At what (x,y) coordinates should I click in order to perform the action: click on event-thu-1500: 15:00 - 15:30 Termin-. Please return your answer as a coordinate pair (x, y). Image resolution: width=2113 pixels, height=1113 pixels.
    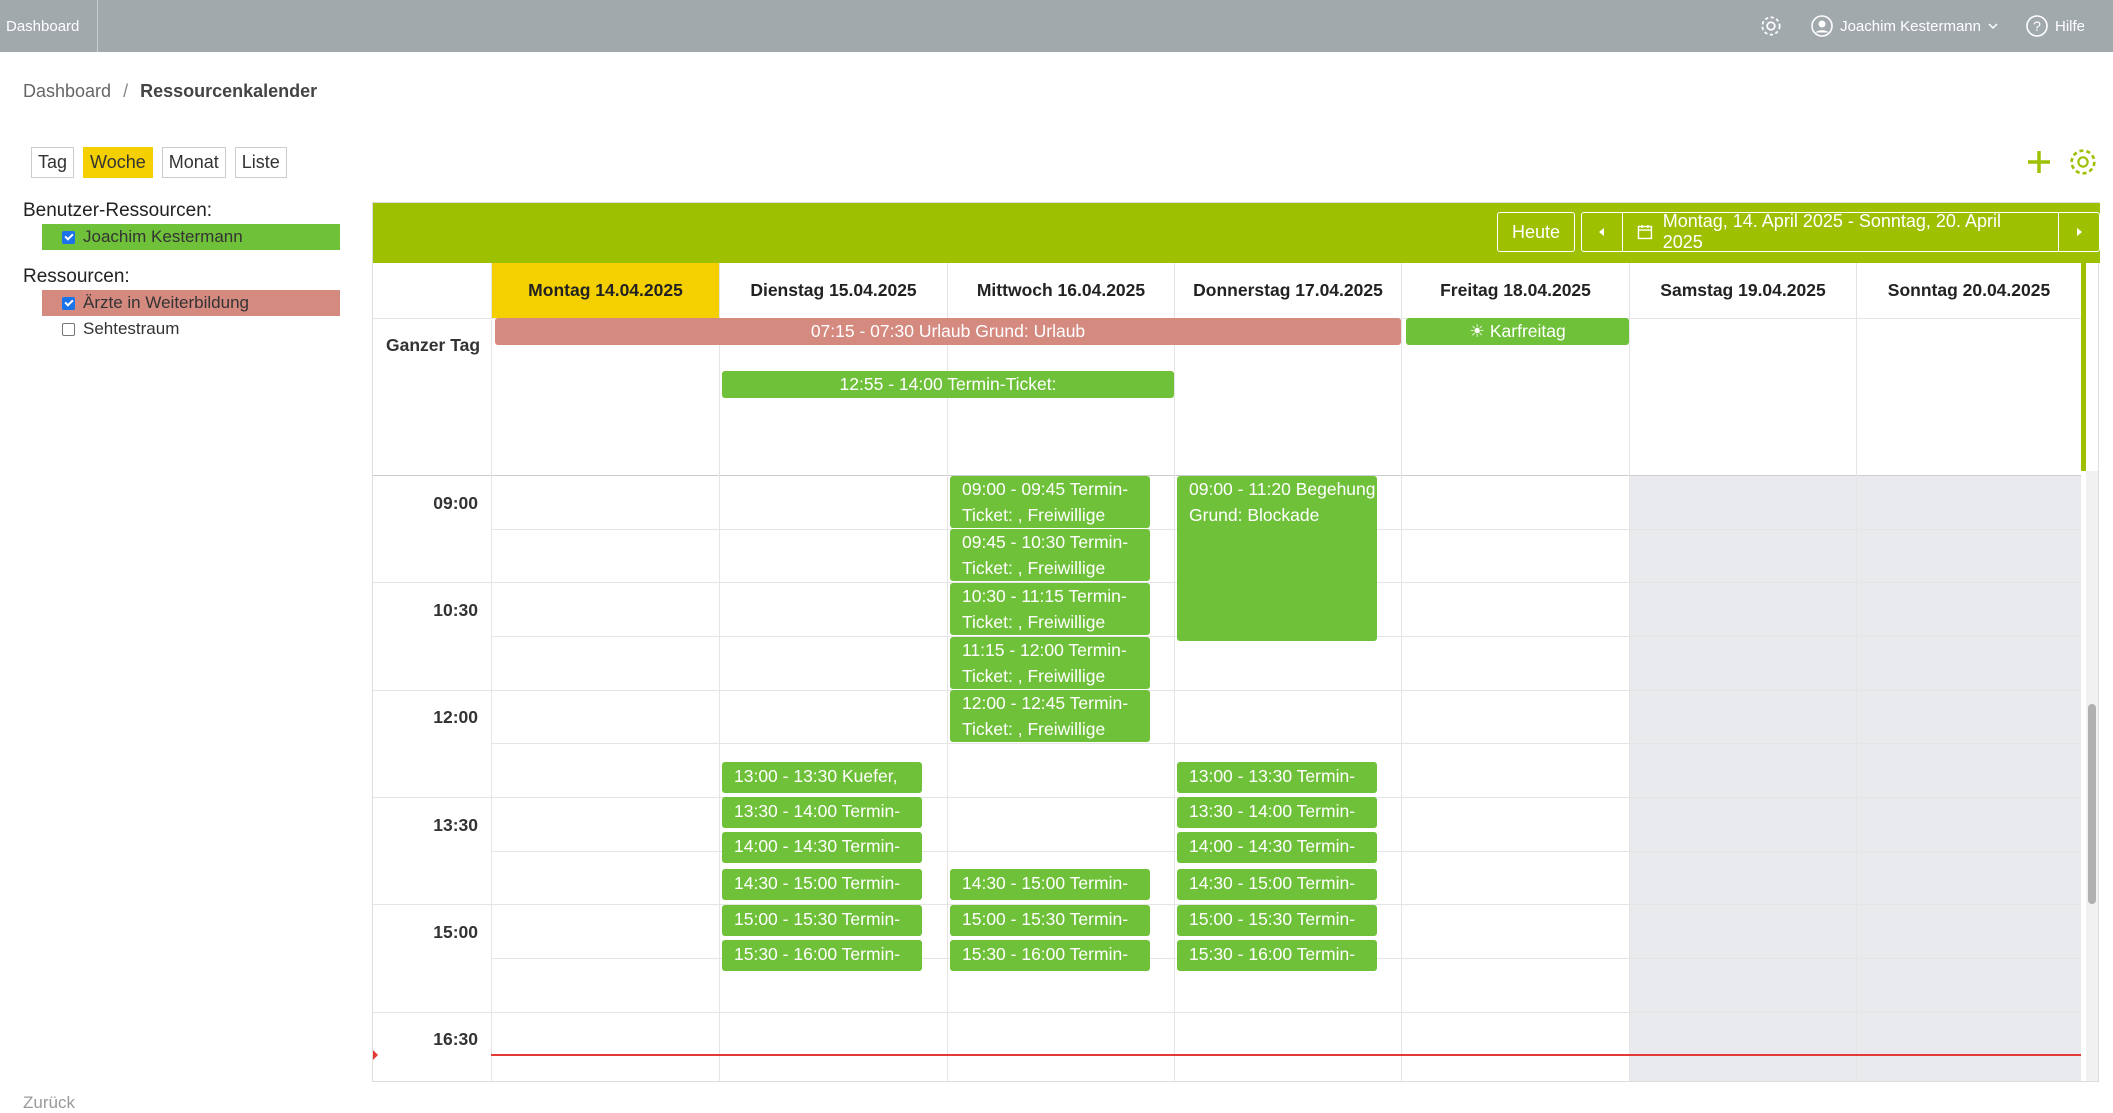
    Looking at the image, I should click on (1277, 920).